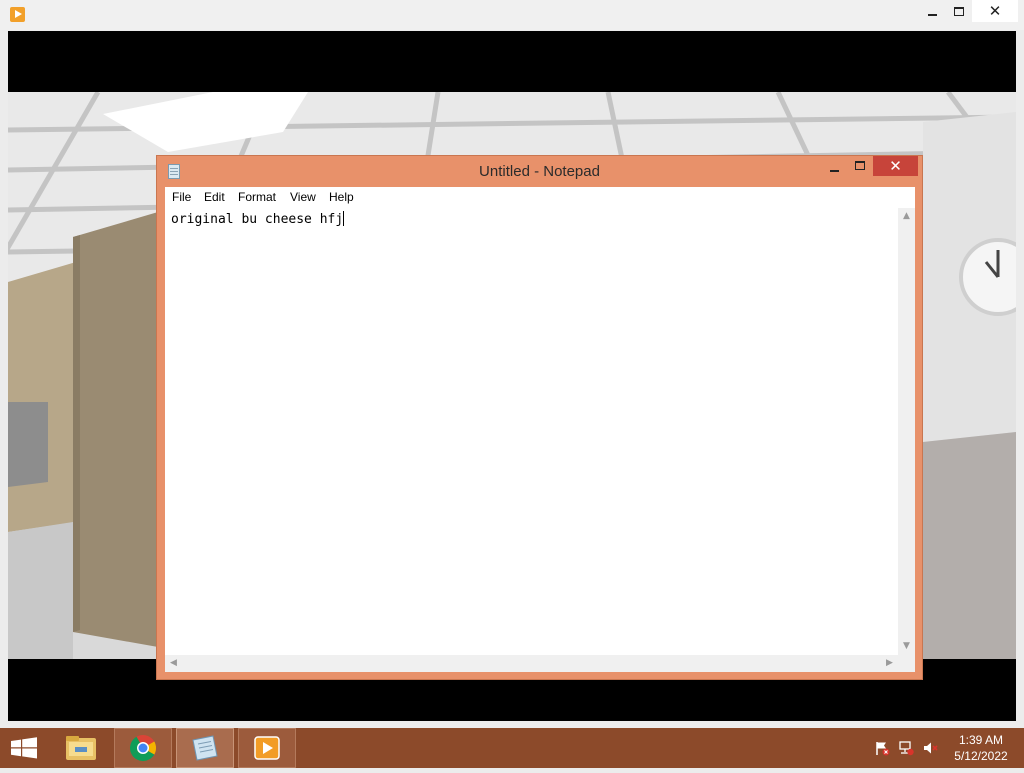 The image size is (1024, 773). I want to click on clock-date: 5/12/2022, so click(981, 756).